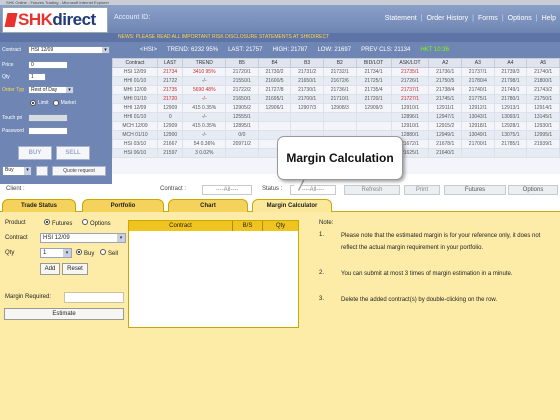  Describe the element at coordinates (208, 205) in the screenshot. I see `tab-chart: Chart` at that location.